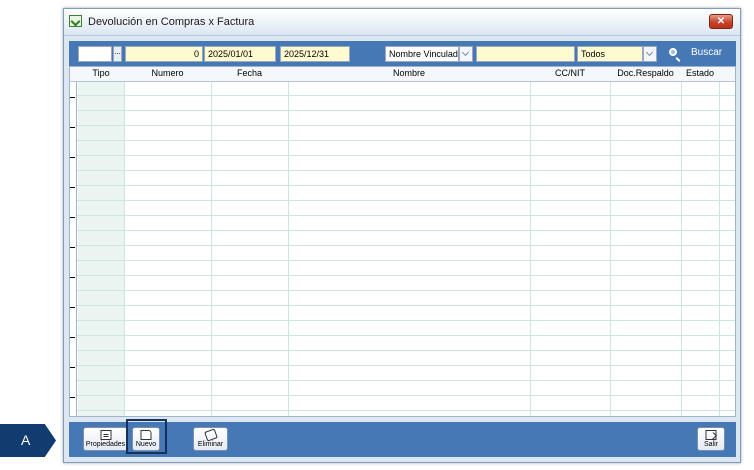  Describe the element at coordinates (210, 444) in the screenshot. I see `delete-button-label: Eliminar` at that location.